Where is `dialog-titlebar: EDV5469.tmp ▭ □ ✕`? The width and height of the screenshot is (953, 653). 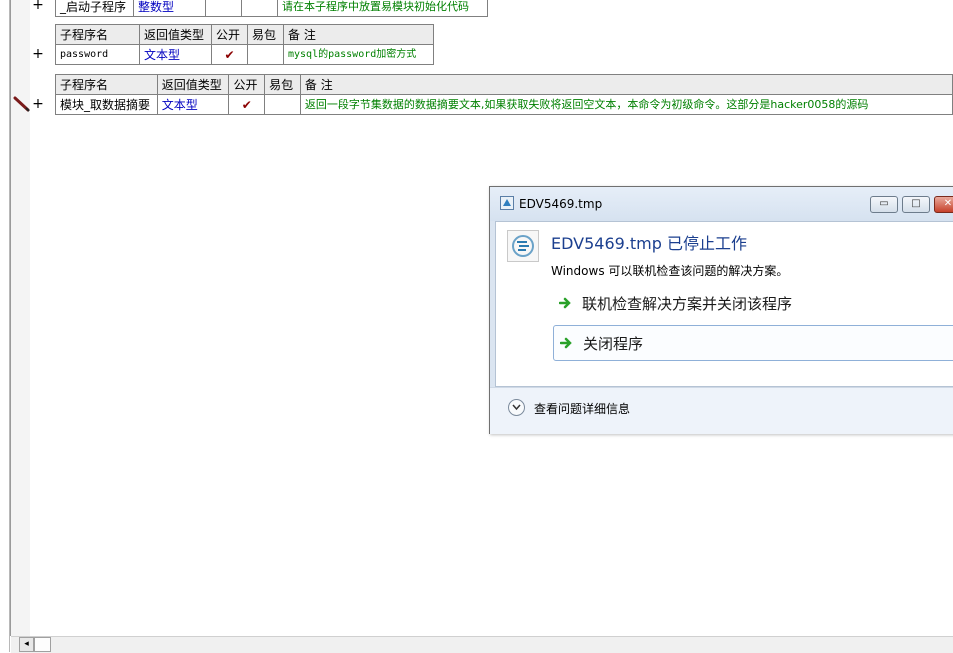 dialog-titlebar: EDV5469.tmp ▭ □ ✕ is located at coordinates (721, 204).